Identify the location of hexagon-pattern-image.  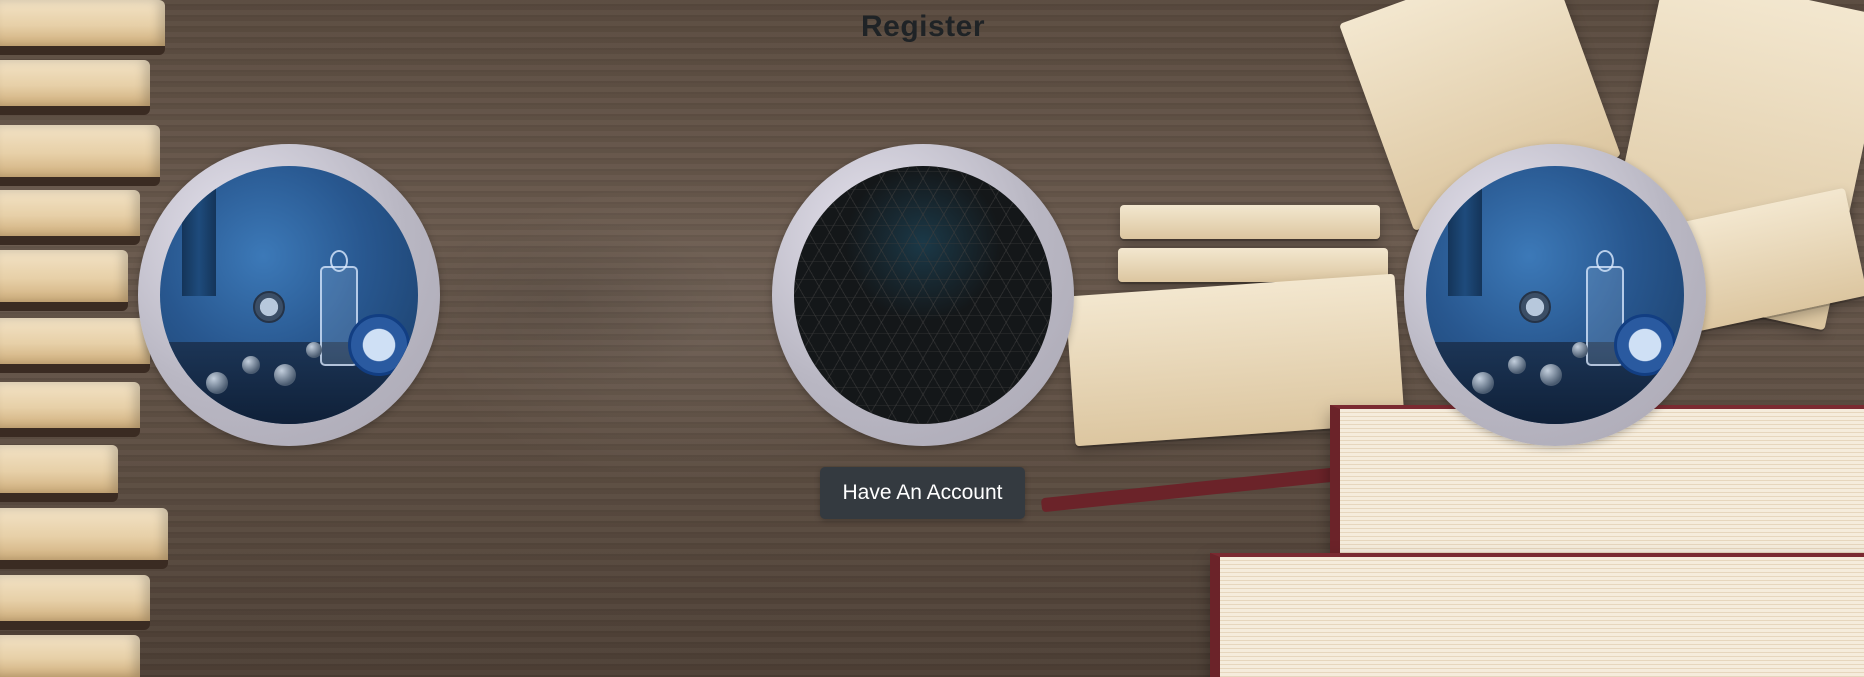
(923, 295).